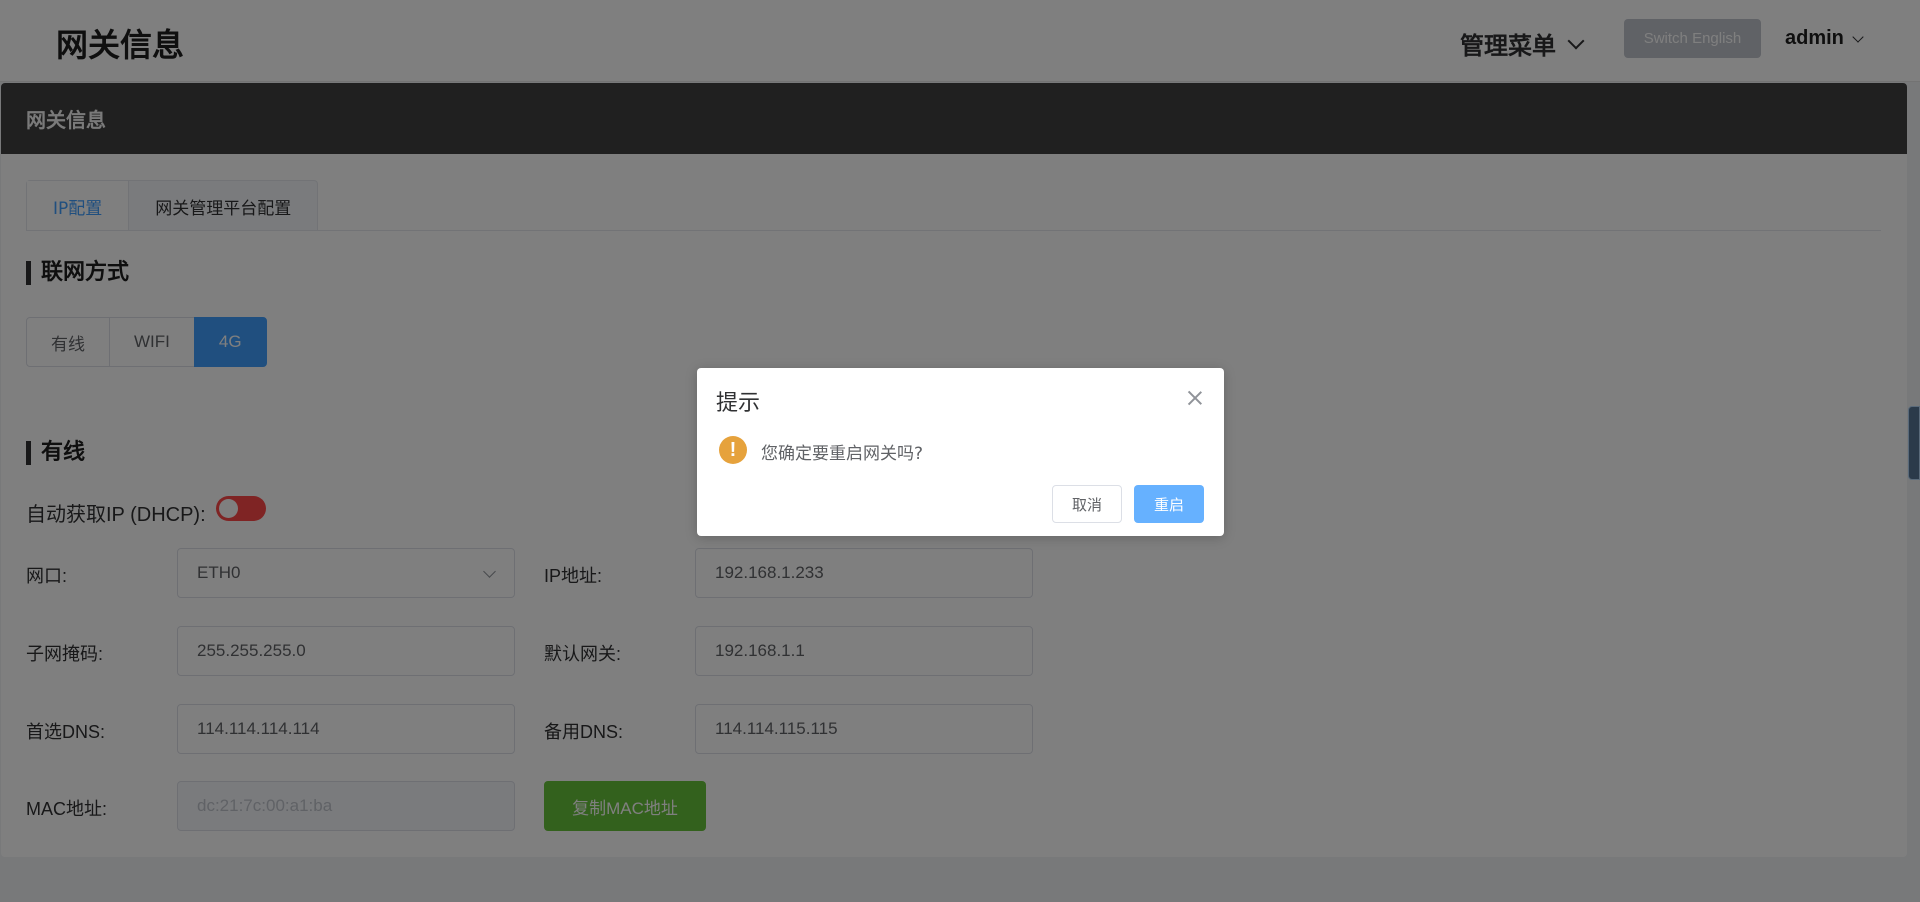  What do you see at coordinates (738, 403) in the screenshot?
I see `dialog-title: 提示` at bounding box center [738, 403].